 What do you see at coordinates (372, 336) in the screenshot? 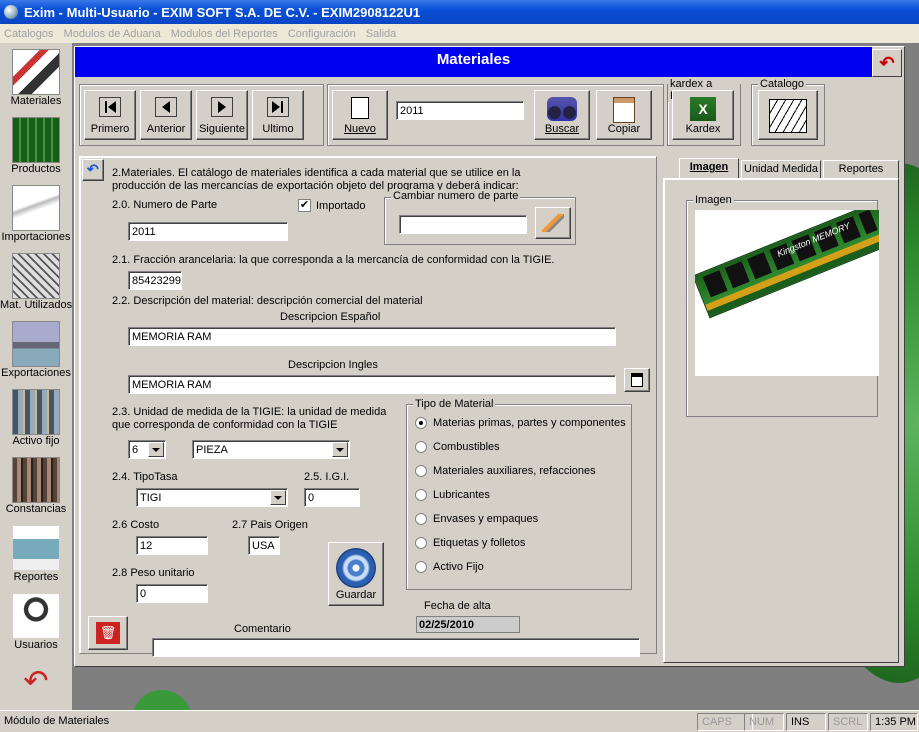
I see `desc-es-input: MEMORIA RAM` at bounding box center [372, 336].